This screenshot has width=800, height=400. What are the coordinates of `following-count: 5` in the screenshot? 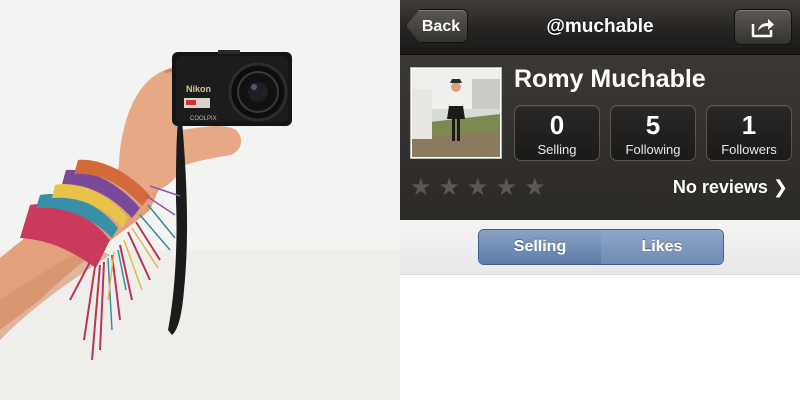 It's located at (653, 125).